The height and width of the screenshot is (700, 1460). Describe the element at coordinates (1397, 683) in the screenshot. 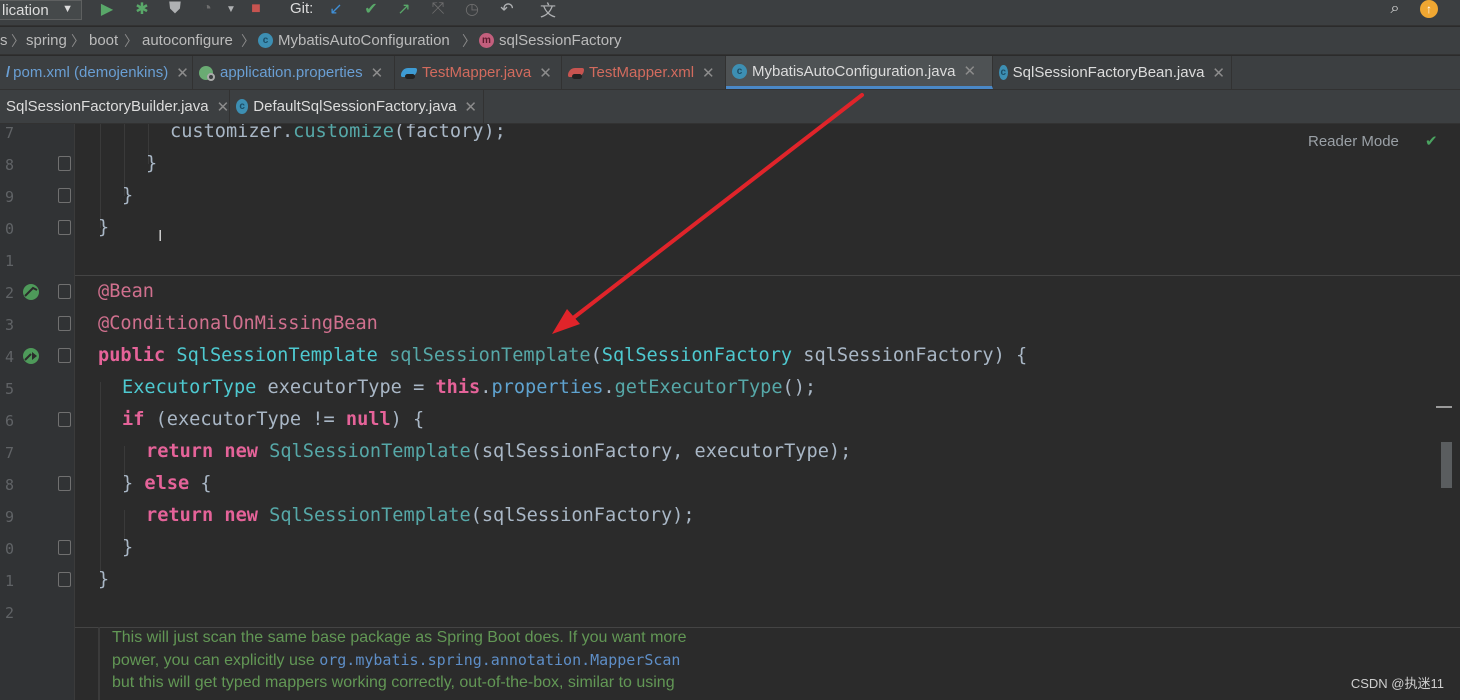

I see `watermark: CSDN @执迷11` at that location.